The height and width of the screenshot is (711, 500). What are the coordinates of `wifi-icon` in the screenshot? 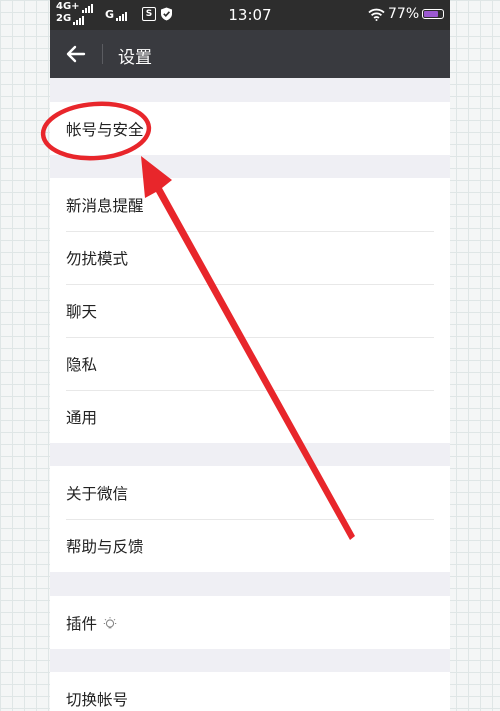 It's located at (376, 14).